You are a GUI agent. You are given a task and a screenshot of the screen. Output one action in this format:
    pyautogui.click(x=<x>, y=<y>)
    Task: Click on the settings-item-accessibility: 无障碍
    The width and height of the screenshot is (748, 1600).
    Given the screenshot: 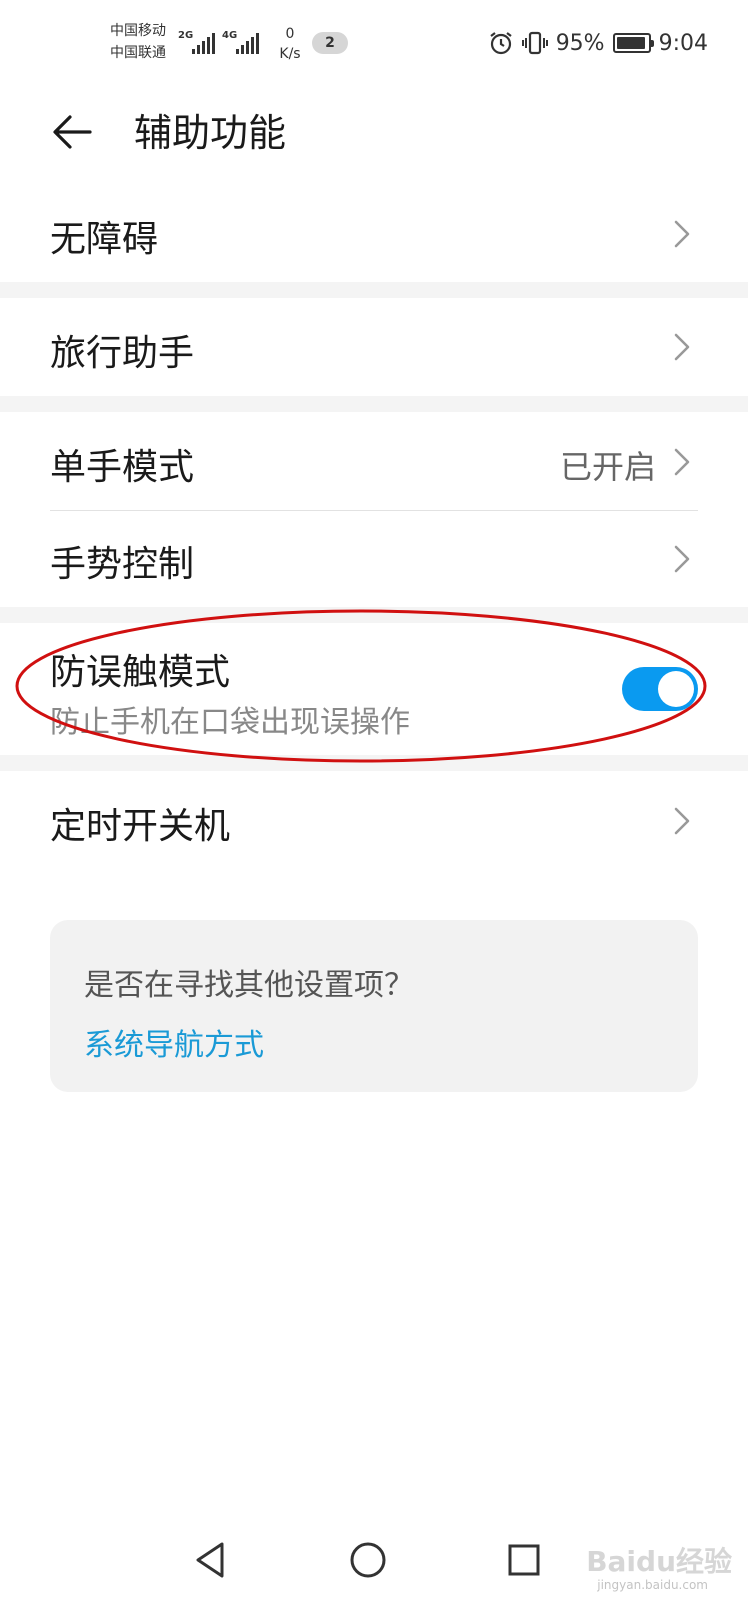 What is the action you would take?
    pyautogui.click(x=374, y=234)
    